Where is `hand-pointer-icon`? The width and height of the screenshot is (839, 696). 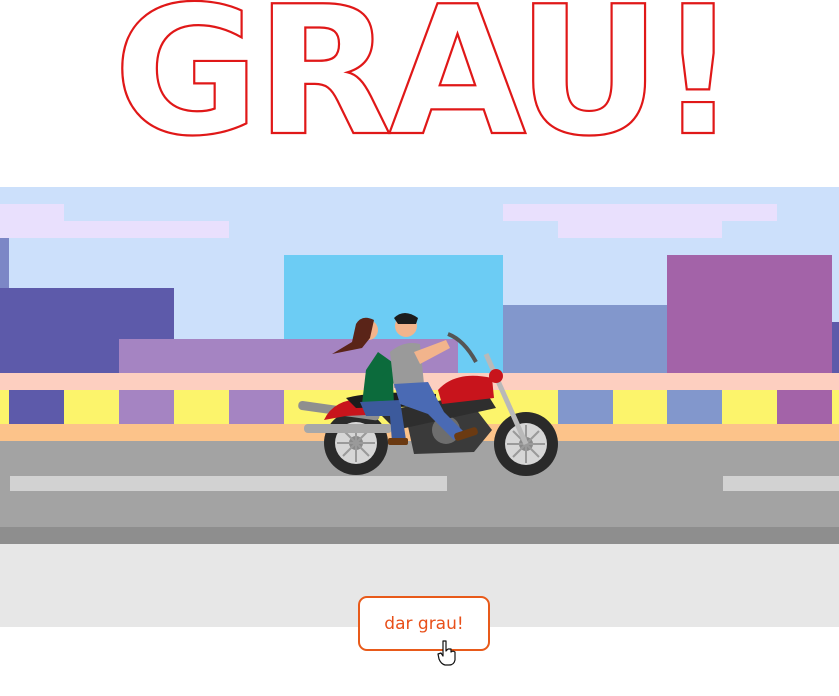
hand-pointer-icon is located at coordinates (446, 653).